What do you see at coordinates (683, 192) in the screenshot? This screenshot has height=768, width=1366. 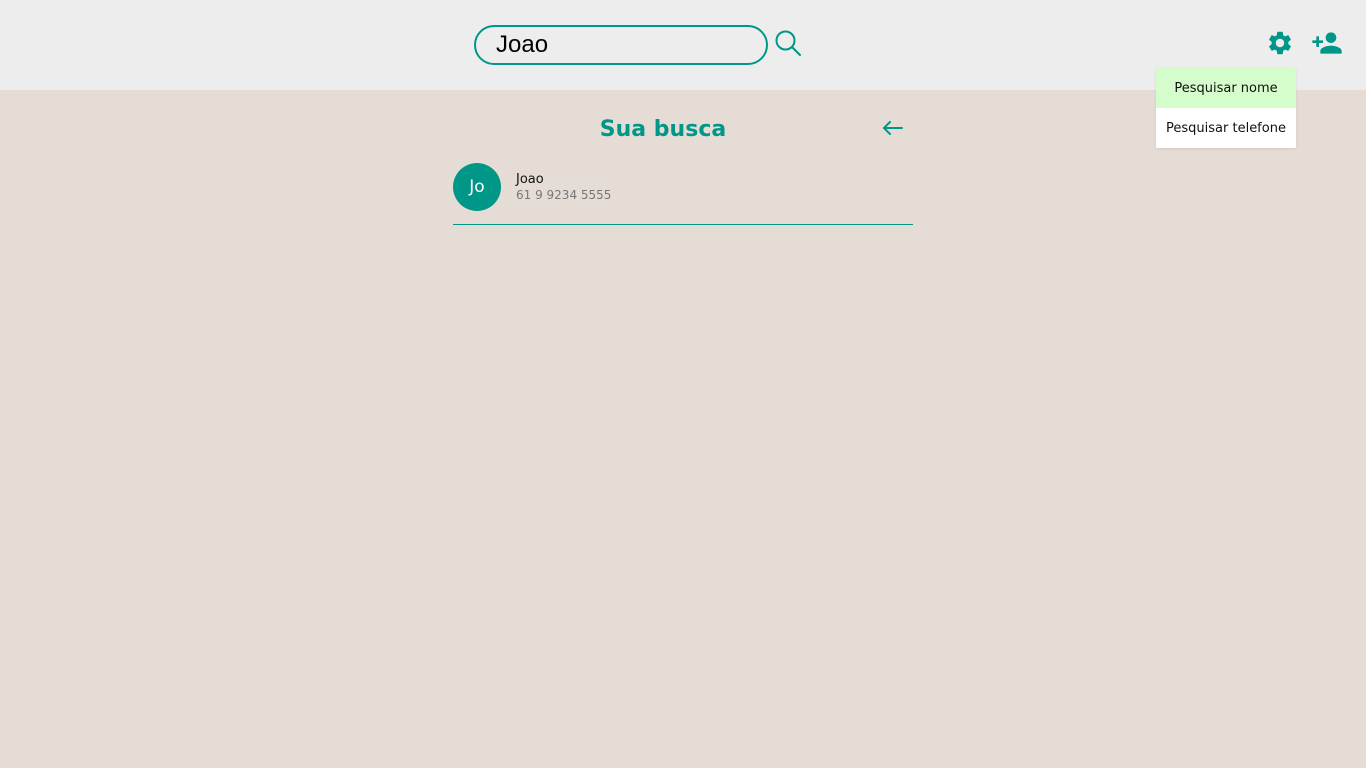 I see `list-item: Jo Joao 61 9 9234 5555` at bounding box center [683, 192].